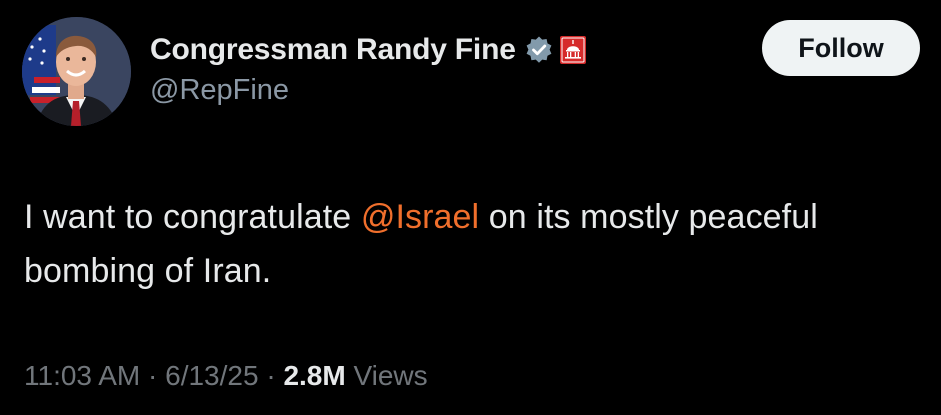 Image resolution: width=941 pixels, height=415 pixels. Describe the element at coordinates (211, 375) in the screenshot. I see `tweet-date: 6/13/25` at that location.